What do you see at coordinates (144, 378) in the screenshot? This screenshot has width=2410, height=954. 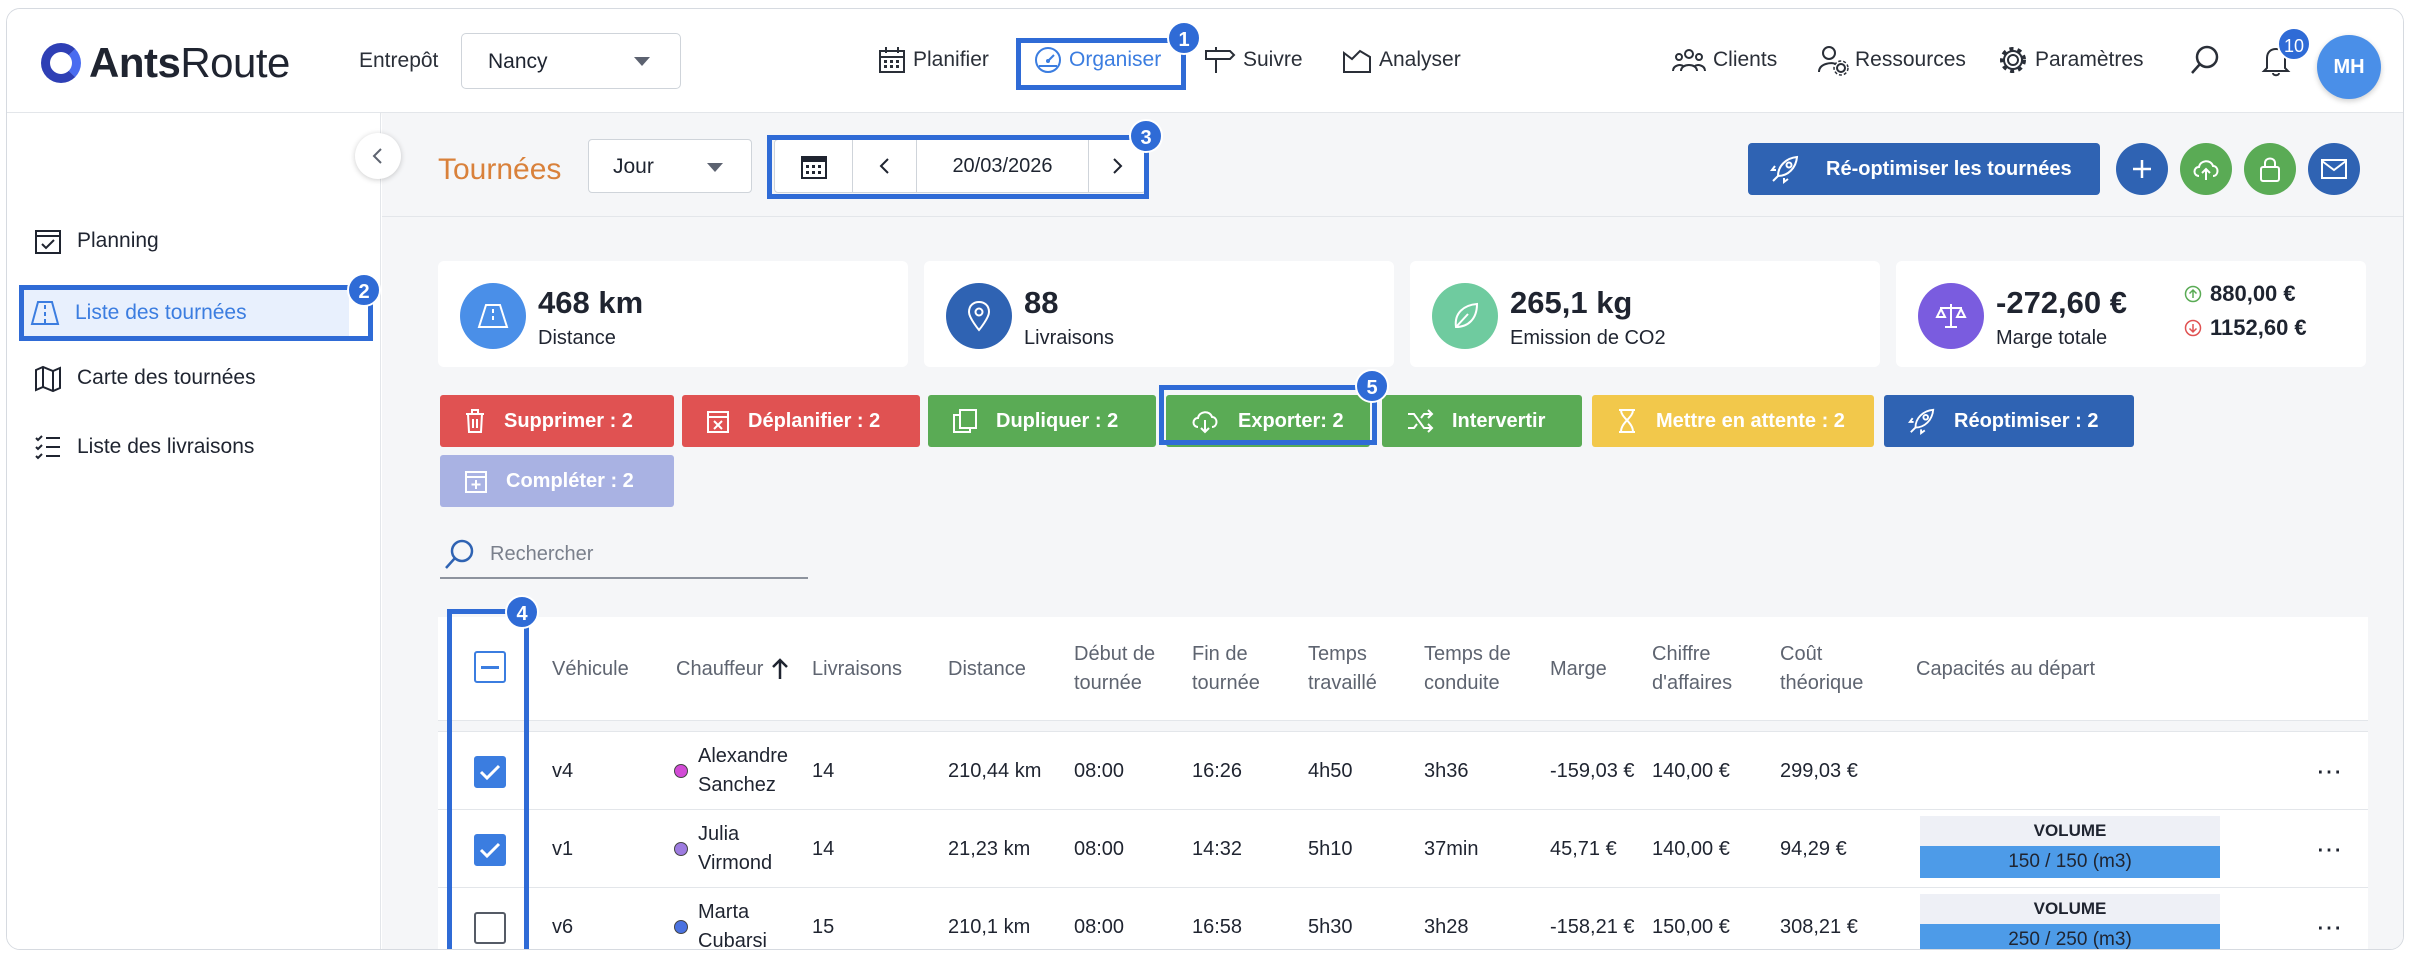 I see `sidebar-item-carte-des-tournees: Carte des tournées` at bounding box center [144, 378].